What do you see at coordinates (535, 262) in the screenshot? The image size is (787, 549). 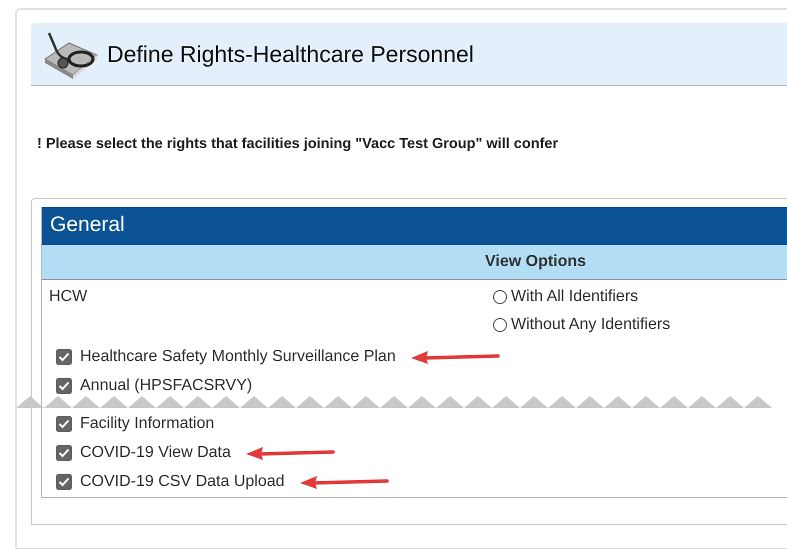 I see `column-header: View Options` at bounding box center [535, 262].